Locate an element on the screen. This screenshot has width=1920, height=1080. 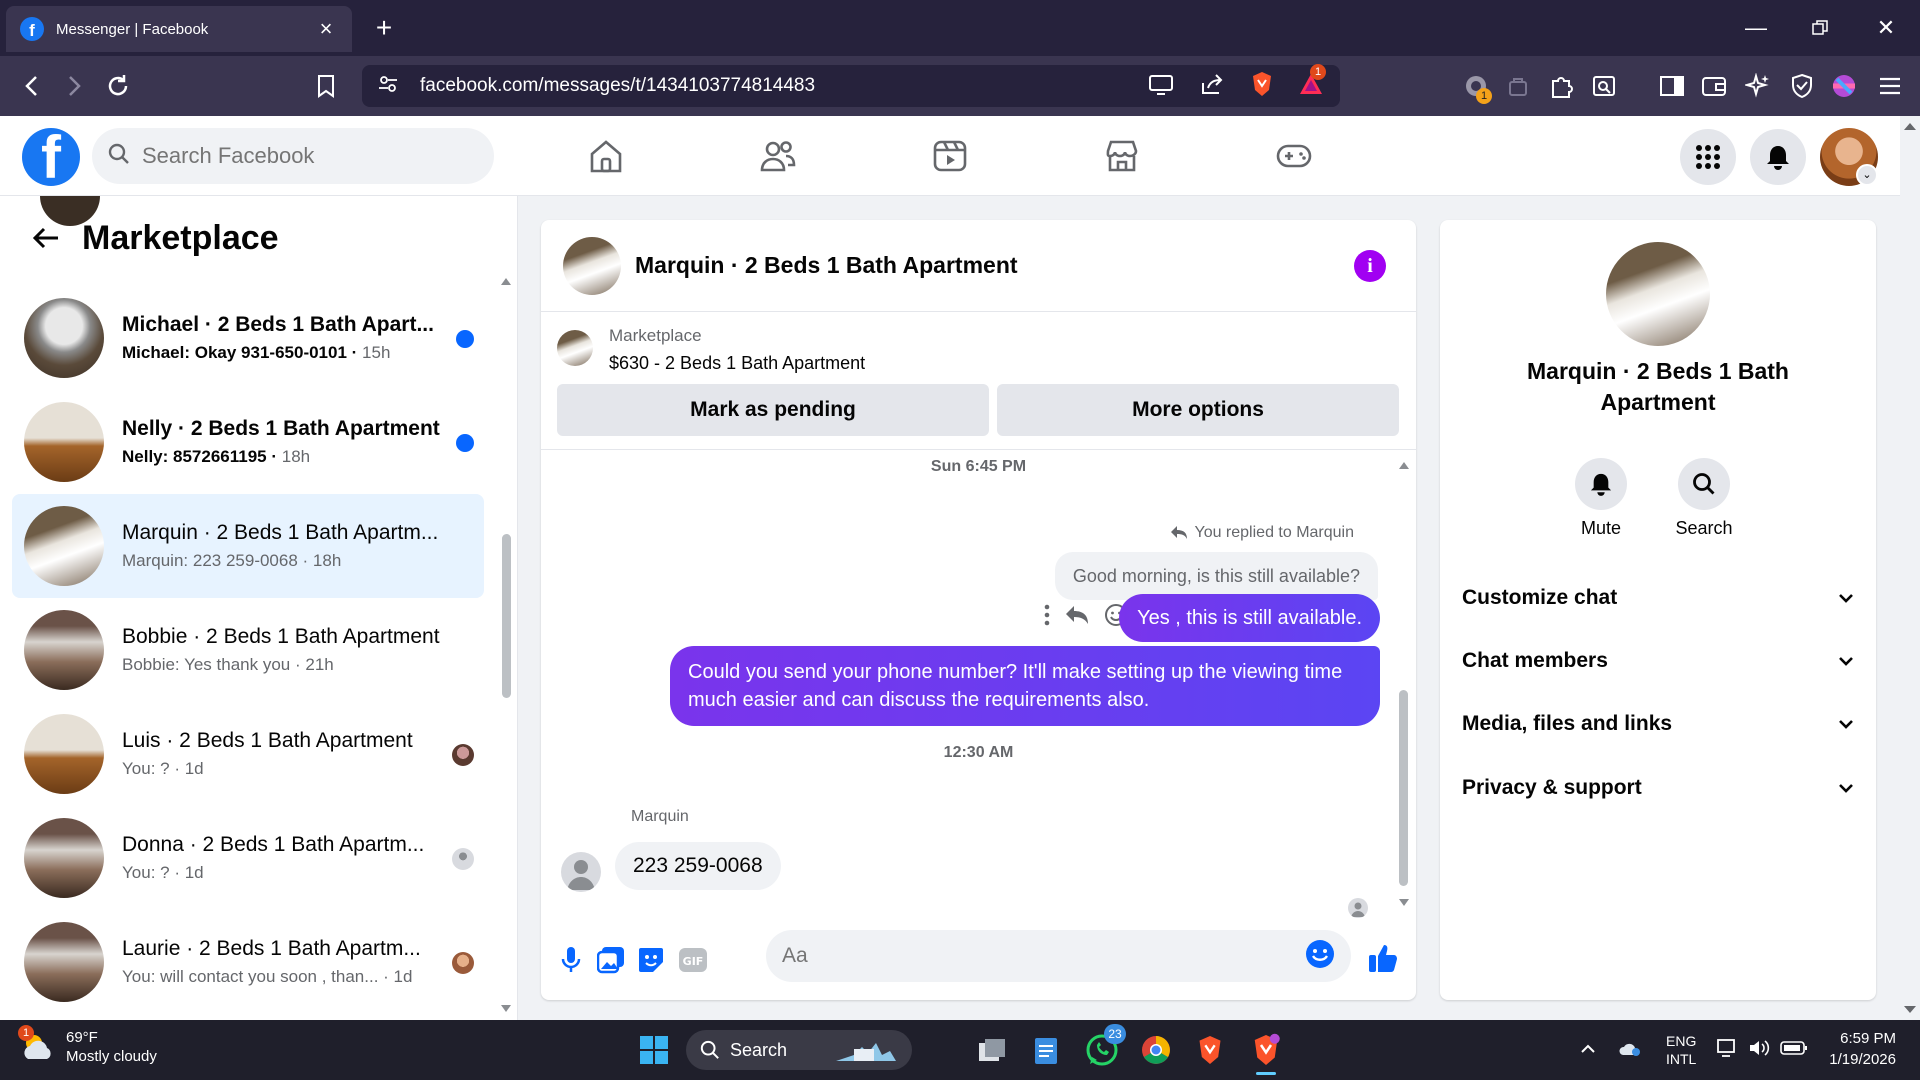
gaming-icon is located at coordinates (1294, 156).